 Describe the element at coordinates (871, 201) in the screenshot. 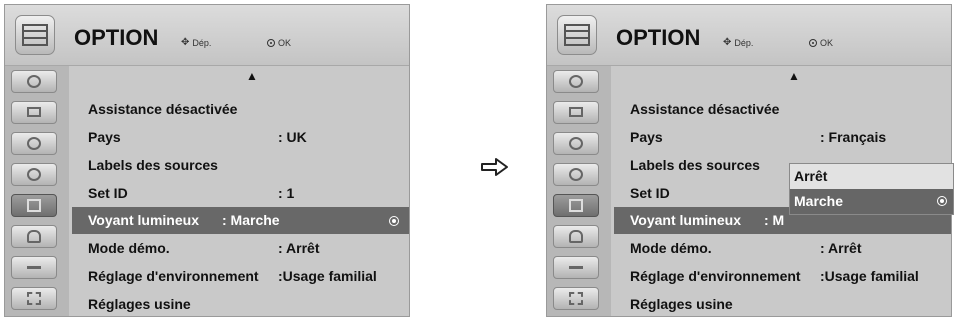

I see `dropdown-option-marche: Marche` at that location.